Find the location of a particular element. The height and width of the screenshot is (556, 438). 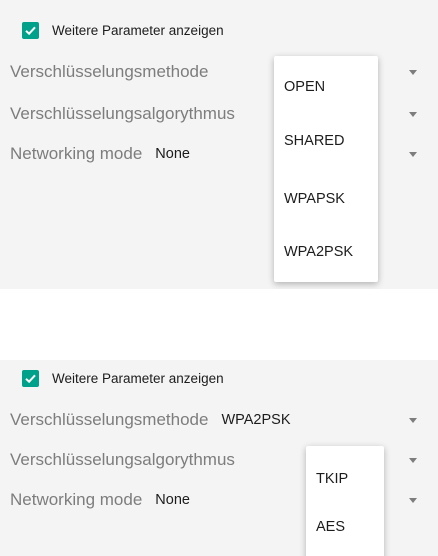

encryption-method-value: WPA2PSK is located at coordinates (256, 420).